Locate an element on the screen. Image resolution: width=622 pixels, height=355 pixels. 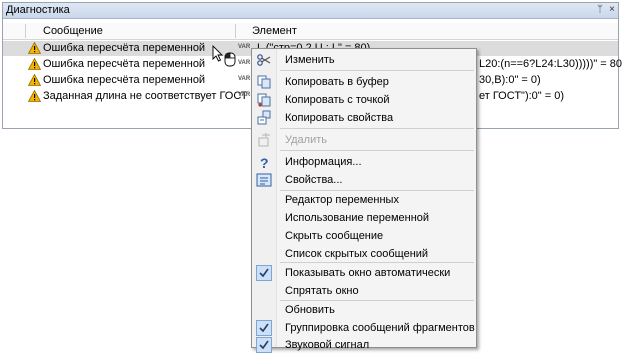
question-icon: ? is located at coordinates (264, 162).